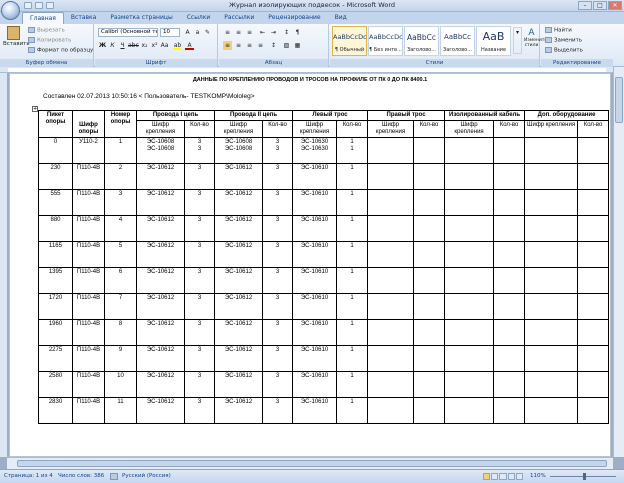 This screenshot has width=624, height=483. Describe the element at coordinates (286, 32) in the screenshot. I see `sort-icon: ↕` at that location.